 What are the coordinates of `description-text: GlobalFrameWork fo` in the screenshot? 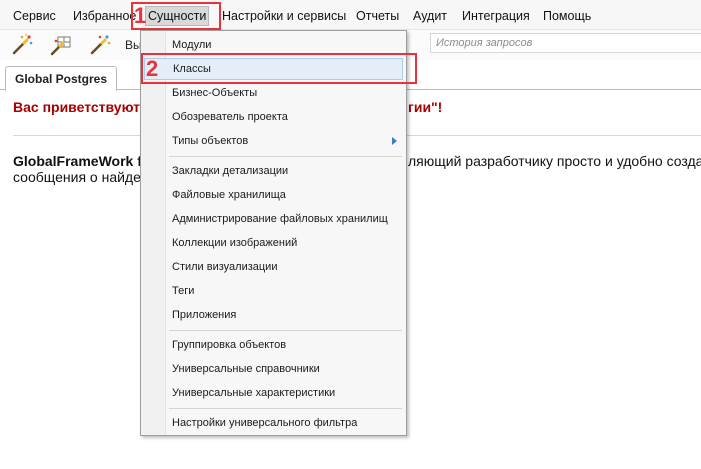 It's located at (81, 161).